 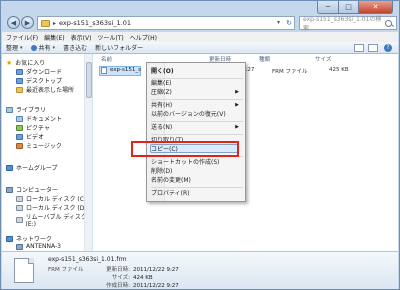 I want to click on nav-item-label: ダウンロード, so click(x=44, y=72).